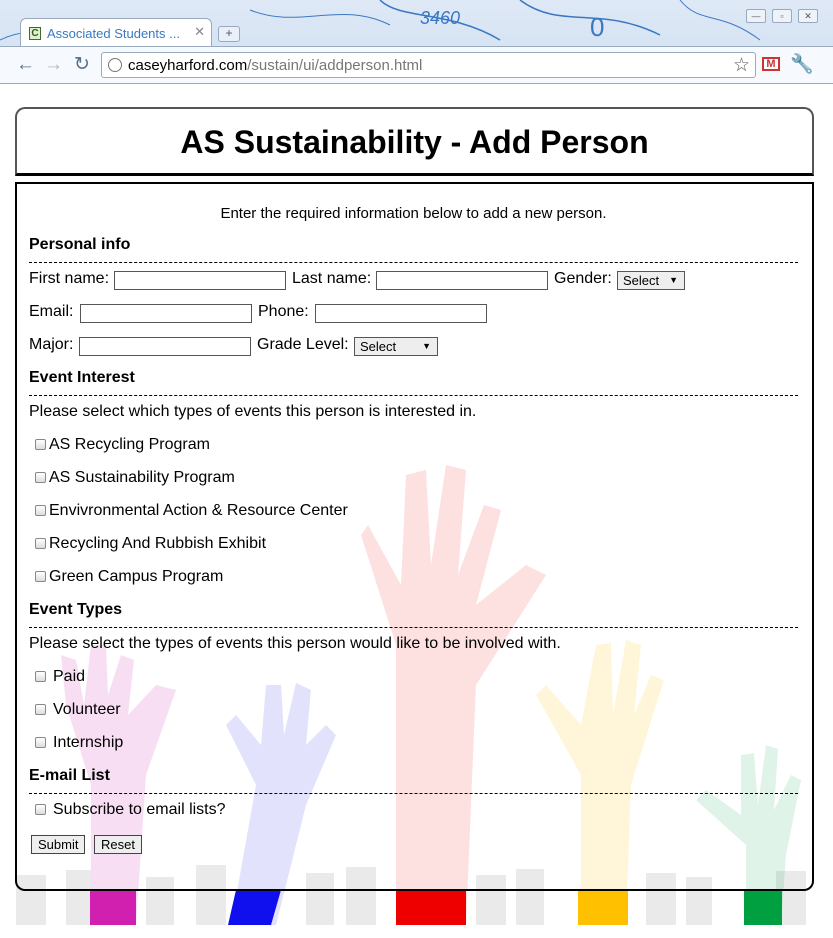 The image size is (833, 938). Describe the element at coordinates (51, 311) in the screenshot. I see `email-label: Email:` at that location.